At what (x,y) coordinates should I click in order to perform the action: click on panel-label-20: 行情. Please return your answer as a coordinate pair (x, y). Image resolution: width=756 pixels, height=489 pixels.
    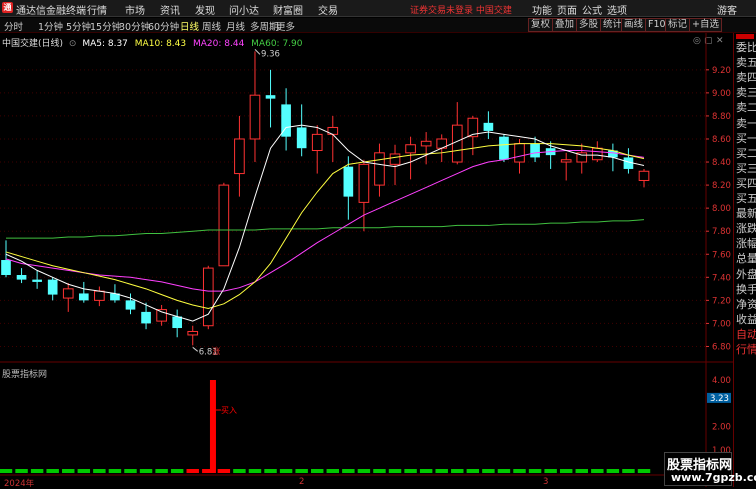
    Looking at the image, I should click on (746, 349).